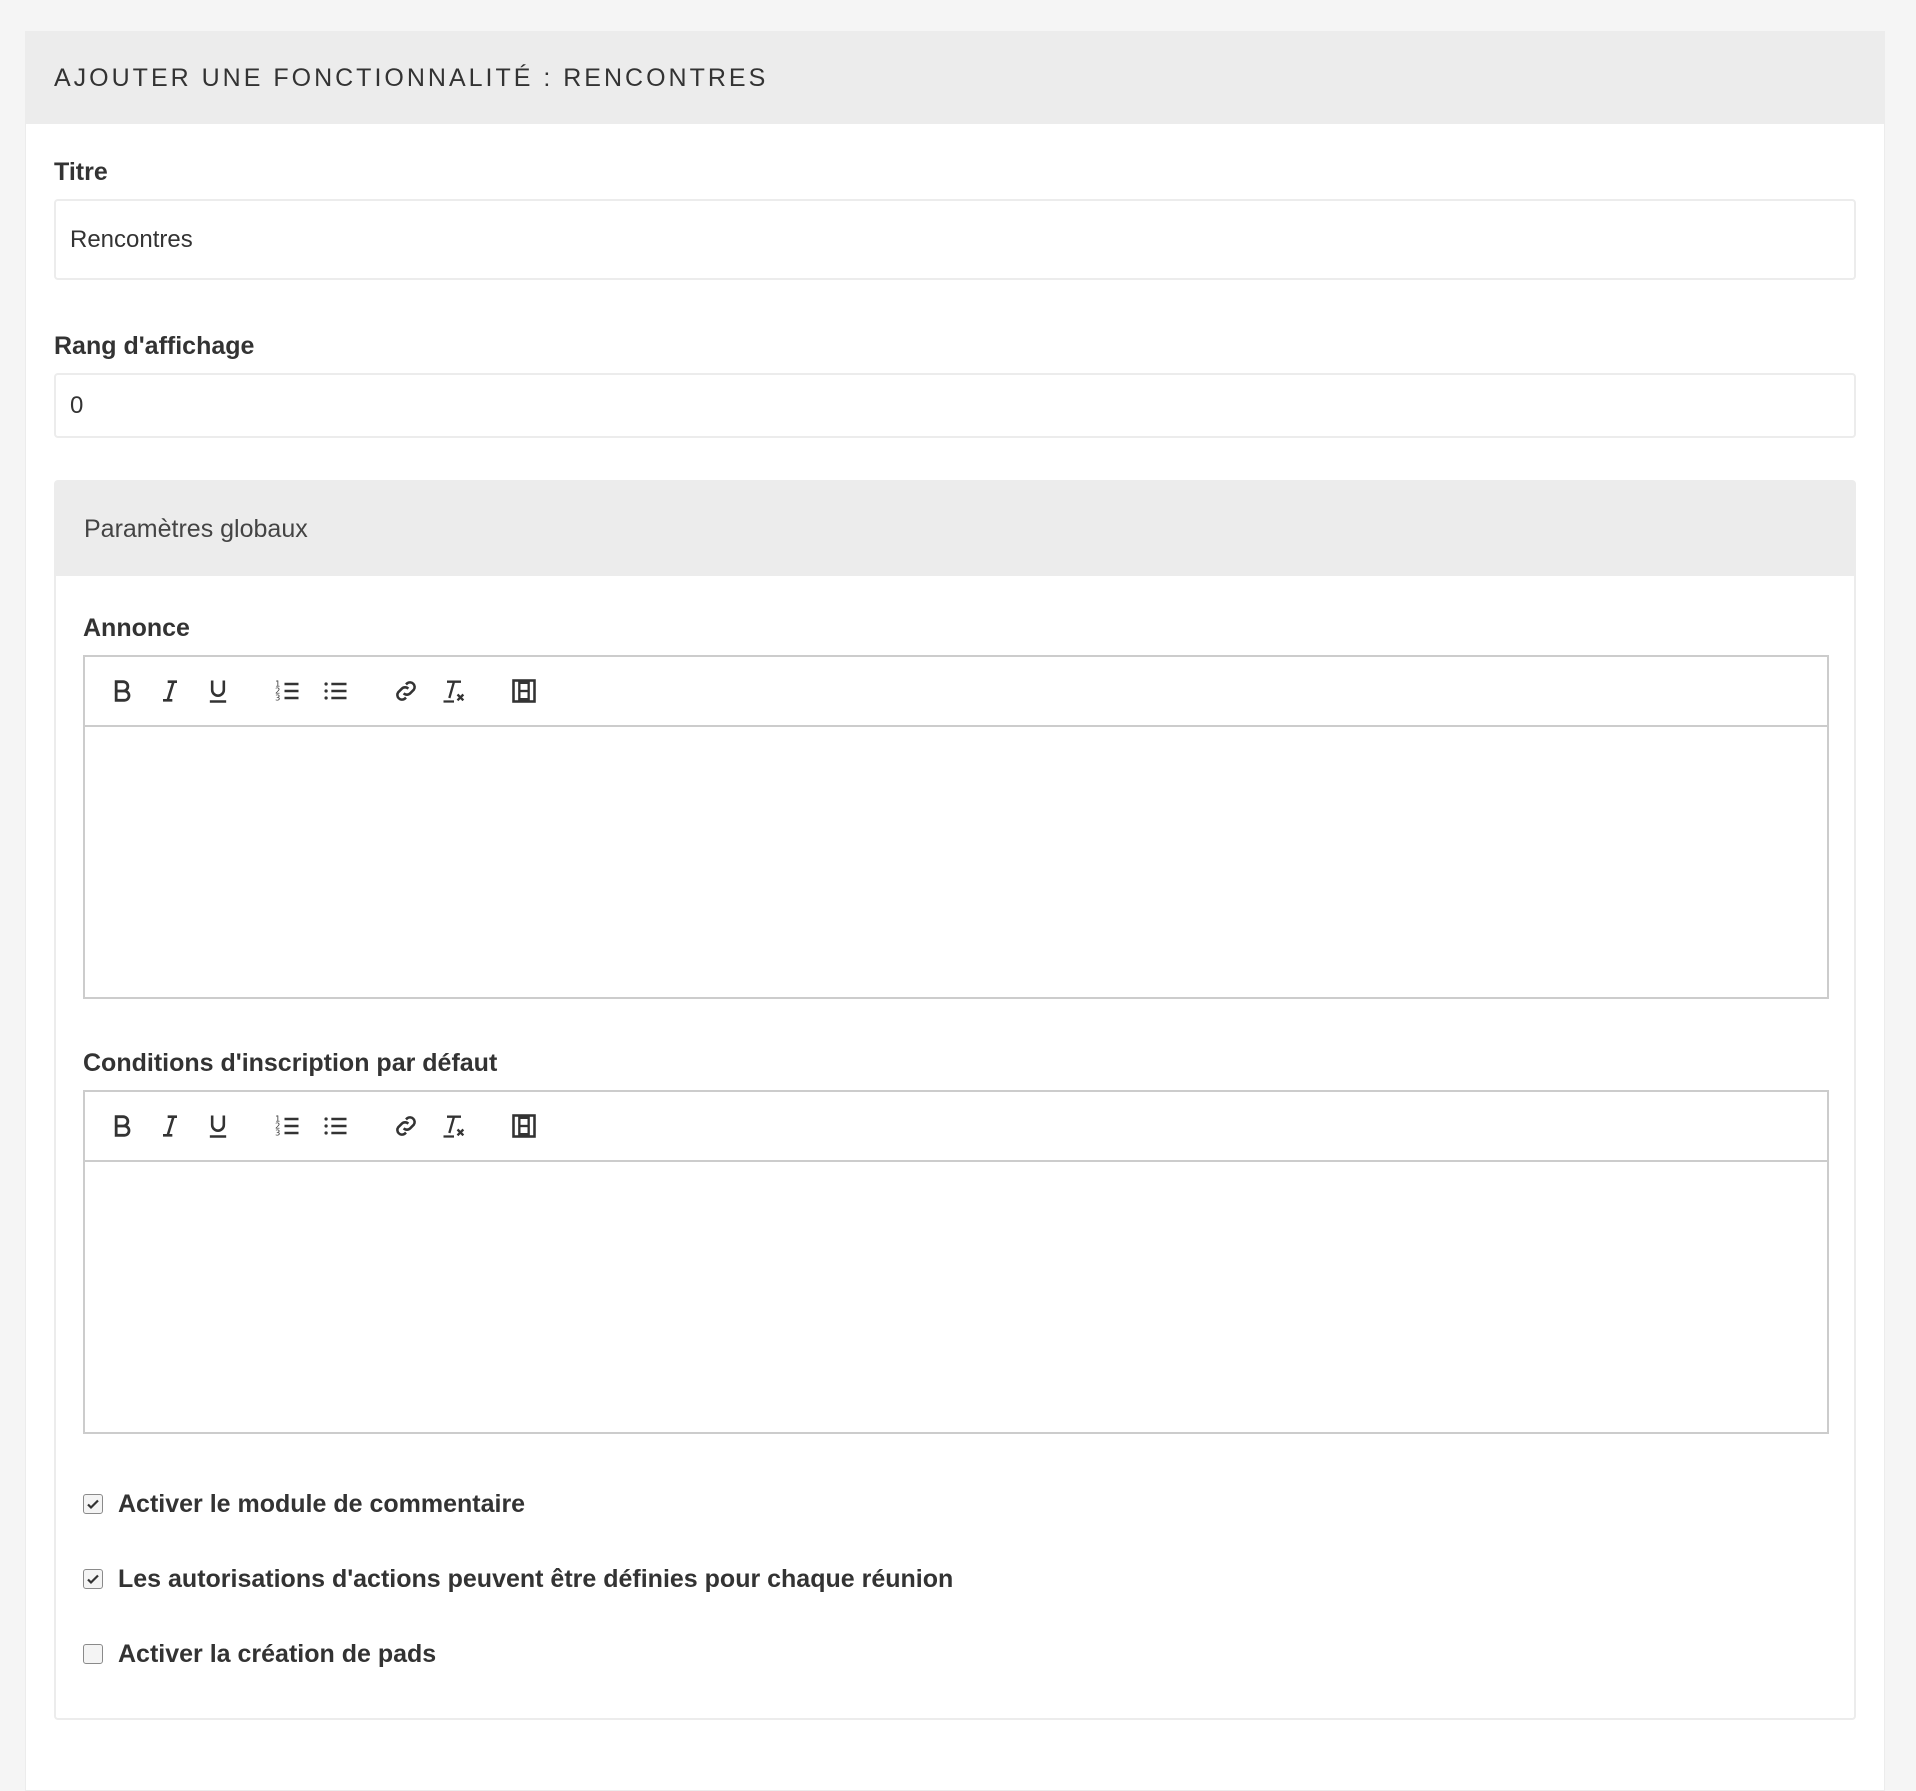 This screenshot has height=1791, width=1916. Describe the element at coordinates (154, 346) in the screenshot. I see `rank-label: Rang d'affichage` at that location.